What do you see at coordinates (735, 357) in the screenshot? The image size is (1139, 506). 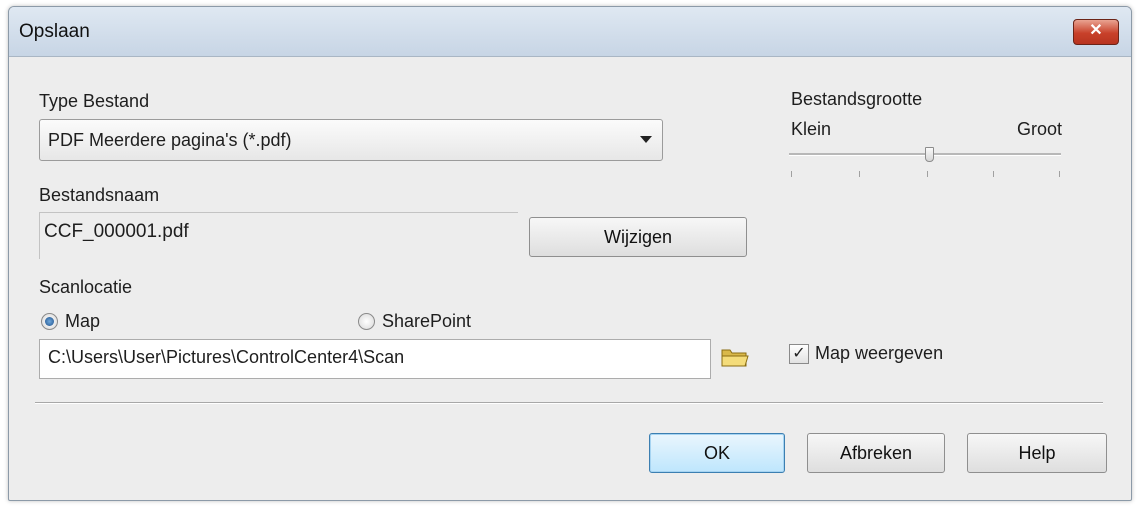 I see `folder-icon` at bounding box center [735, 357].